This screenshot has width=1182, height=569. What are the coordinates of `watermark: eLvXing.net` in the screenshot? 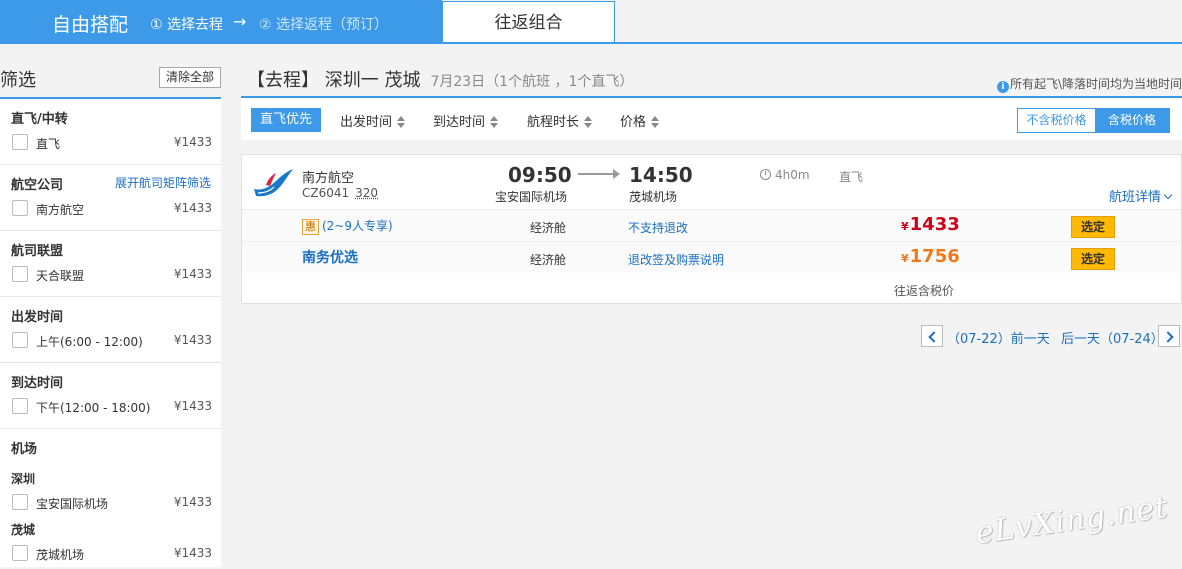 It's located at (1072, 520).